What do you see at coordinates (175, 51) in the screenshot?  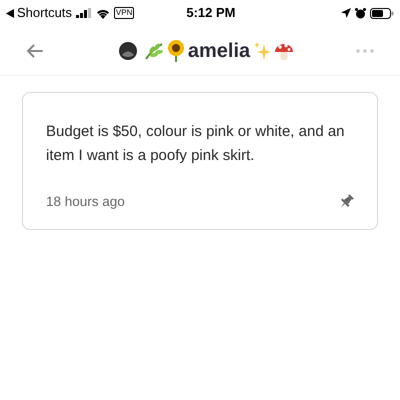 I see `sunflower-icon` at bounding box center [175, 51].